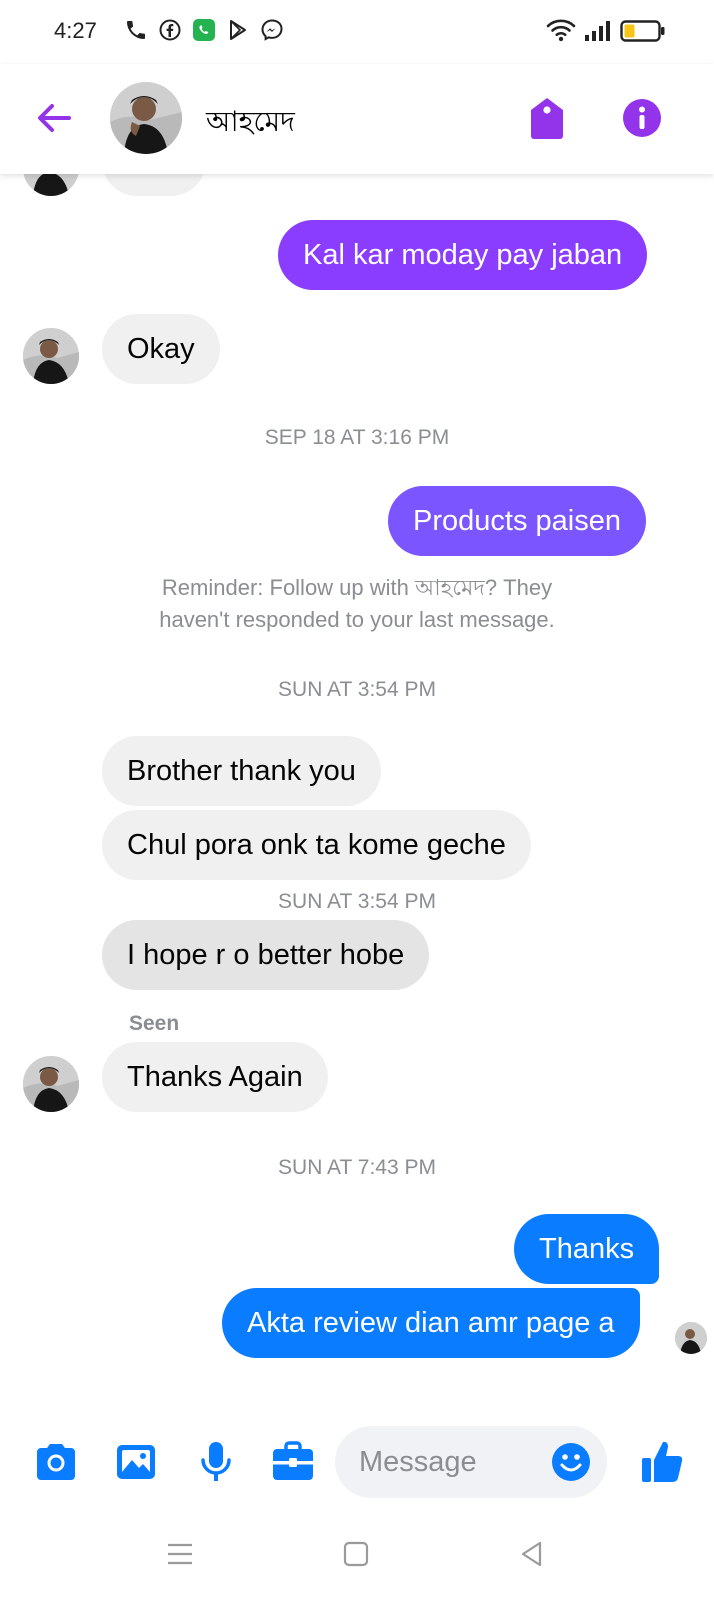  What do you see at coordinates (547, 118) in the screenshot?
I see `tag-icon` at bounding box center [547, 118].